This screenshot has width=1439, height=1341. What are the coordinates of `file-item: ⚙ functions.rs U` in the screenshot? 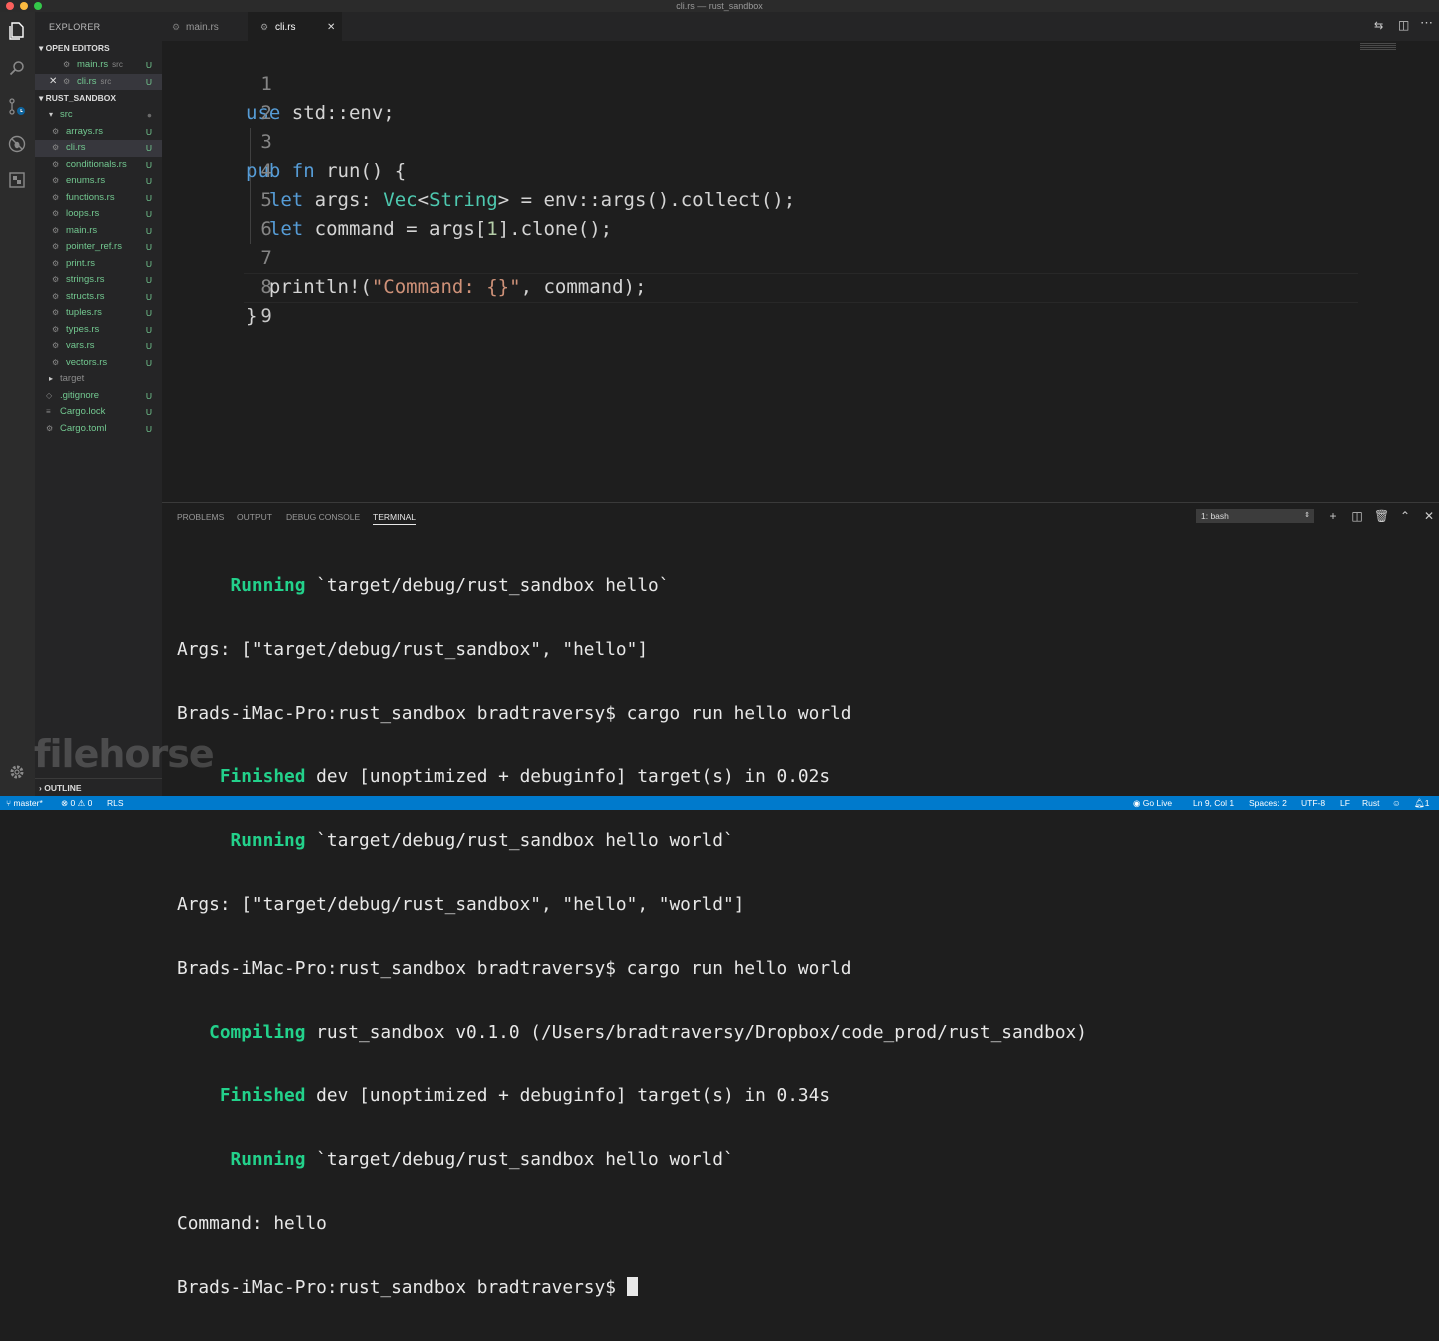 It's located at (98, 198).